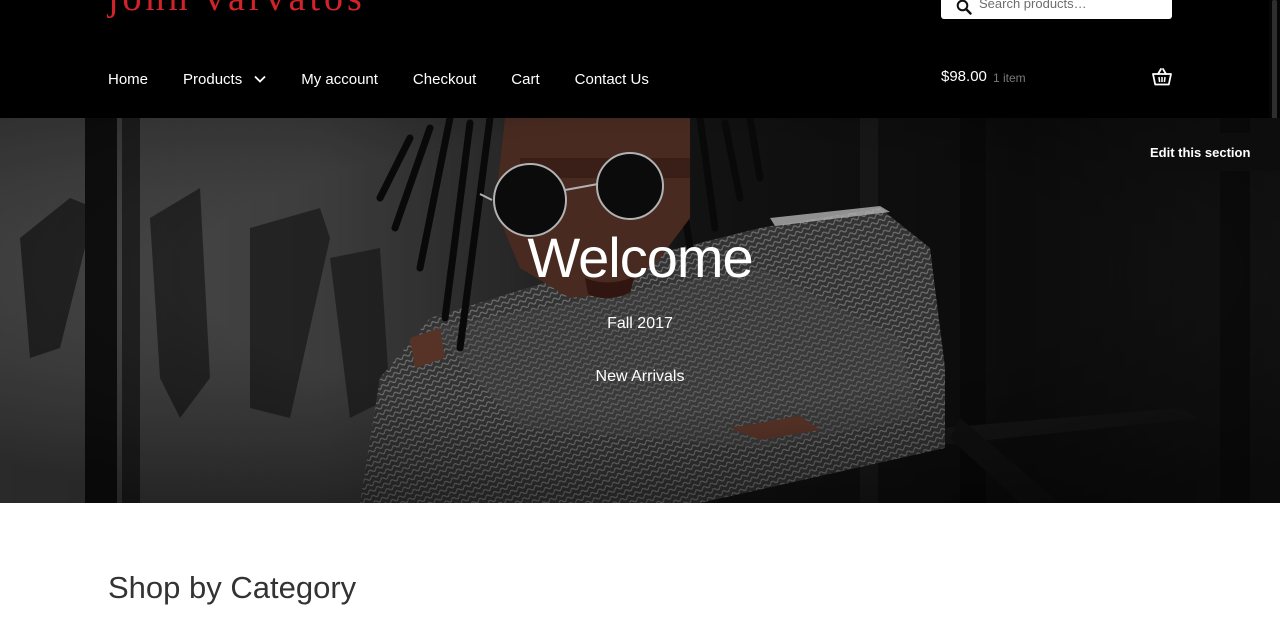  I want to click on search-input, so click(1071, 7).